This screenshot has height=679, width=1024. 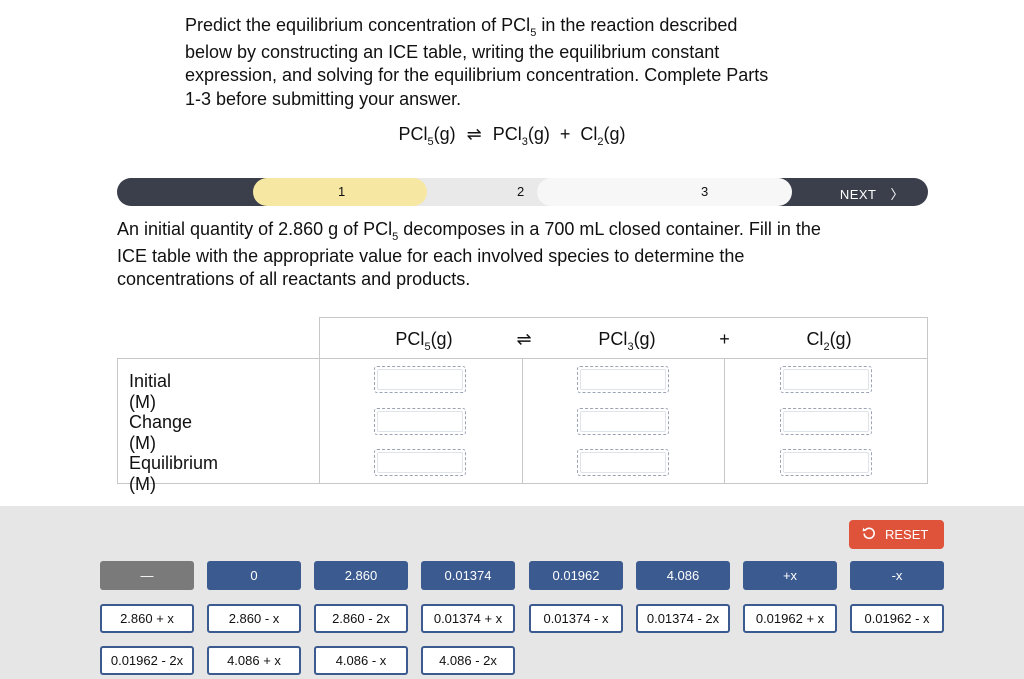 What do you see at coordinates (790, 618) in the screenshot?
I see `answer-tile: 0.01962 + x` at bounding box center [790, 618].